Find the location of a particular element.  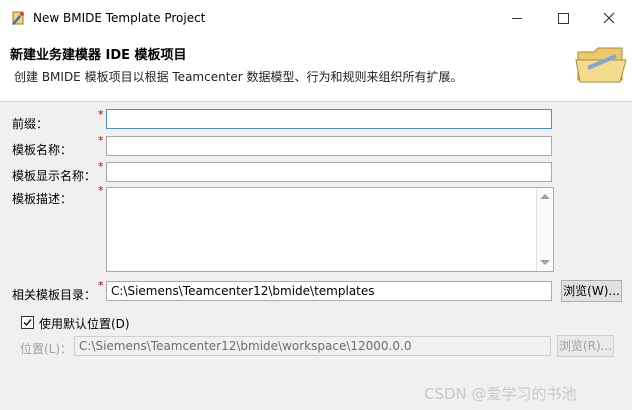

template-dir-label: 相关模板目录： is located at coordinates (54, 295).